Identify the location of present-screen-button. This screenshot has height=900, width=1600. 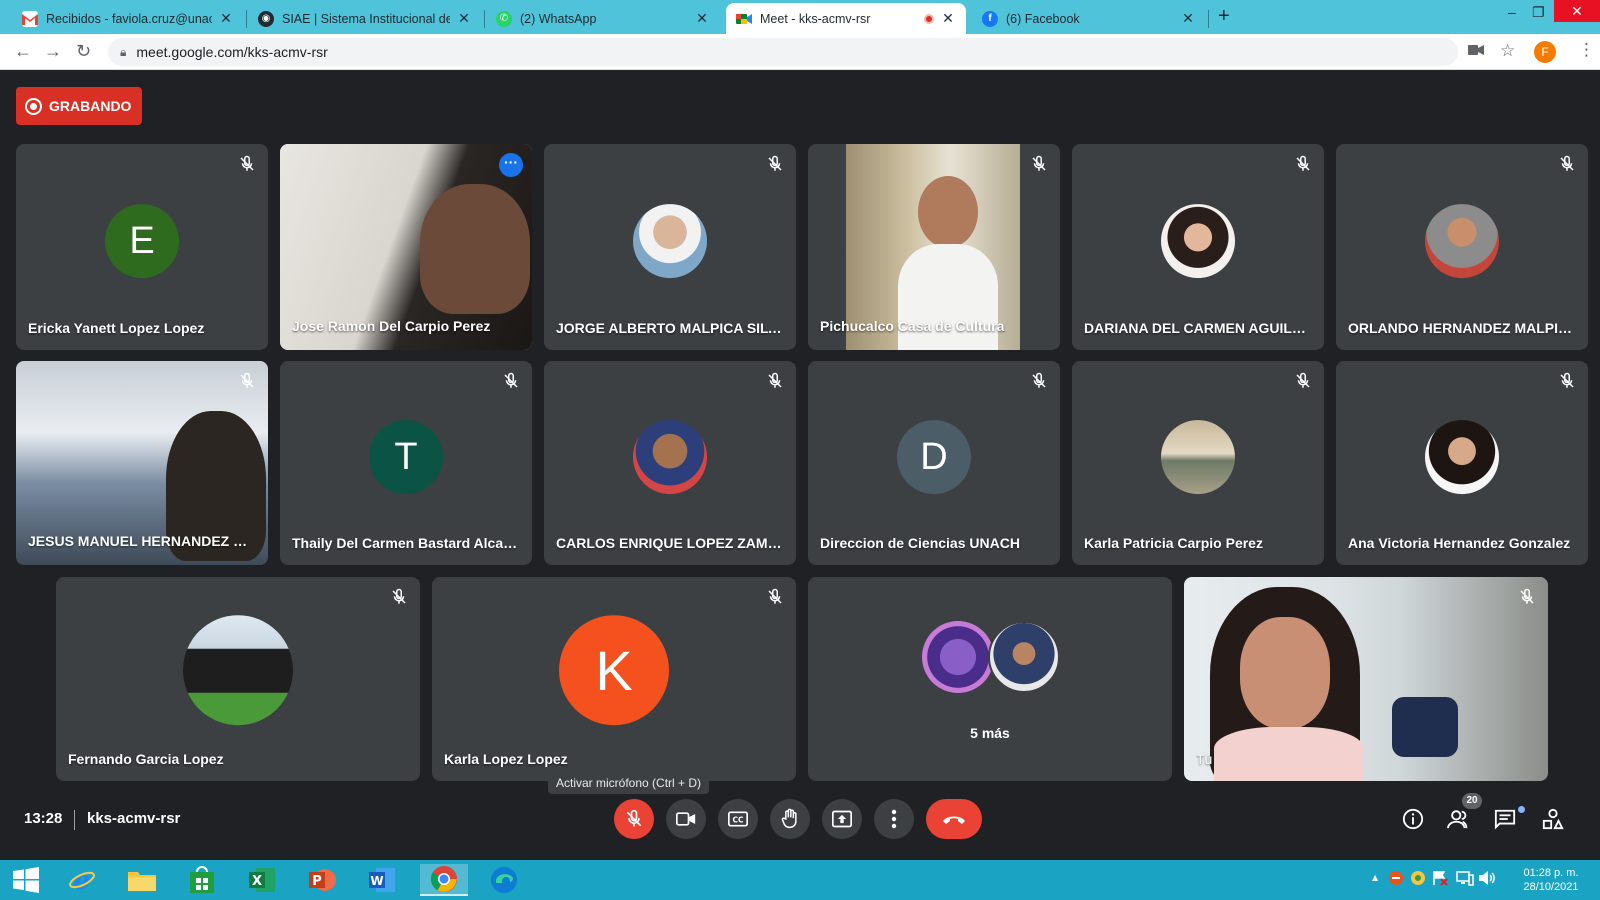
(842, 819).